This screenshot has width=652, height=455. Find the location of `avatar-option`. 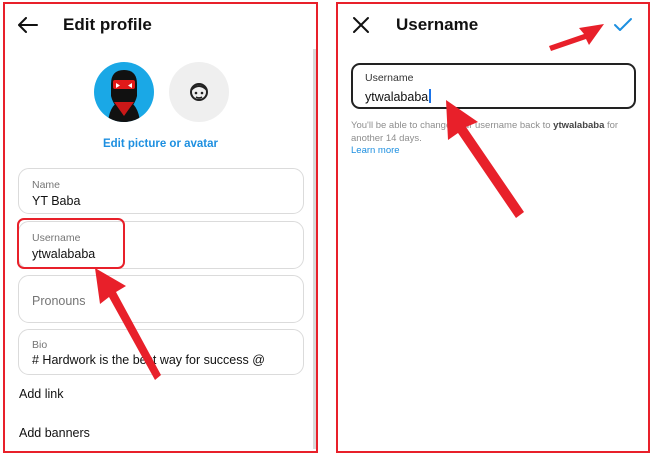

avatar-option is located at coordinates (199, 92).